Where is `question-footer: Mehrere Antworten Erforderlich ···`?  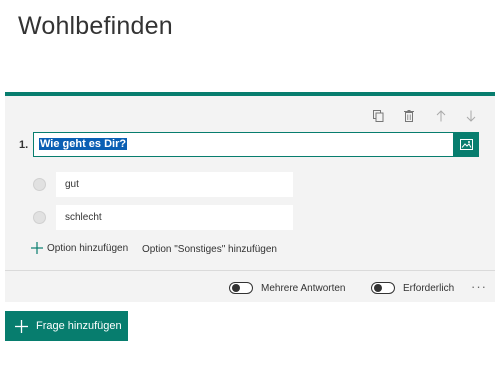 question-footer: Mehrere Antworten Erforderlich ··· is located at coordinates (250, 288).